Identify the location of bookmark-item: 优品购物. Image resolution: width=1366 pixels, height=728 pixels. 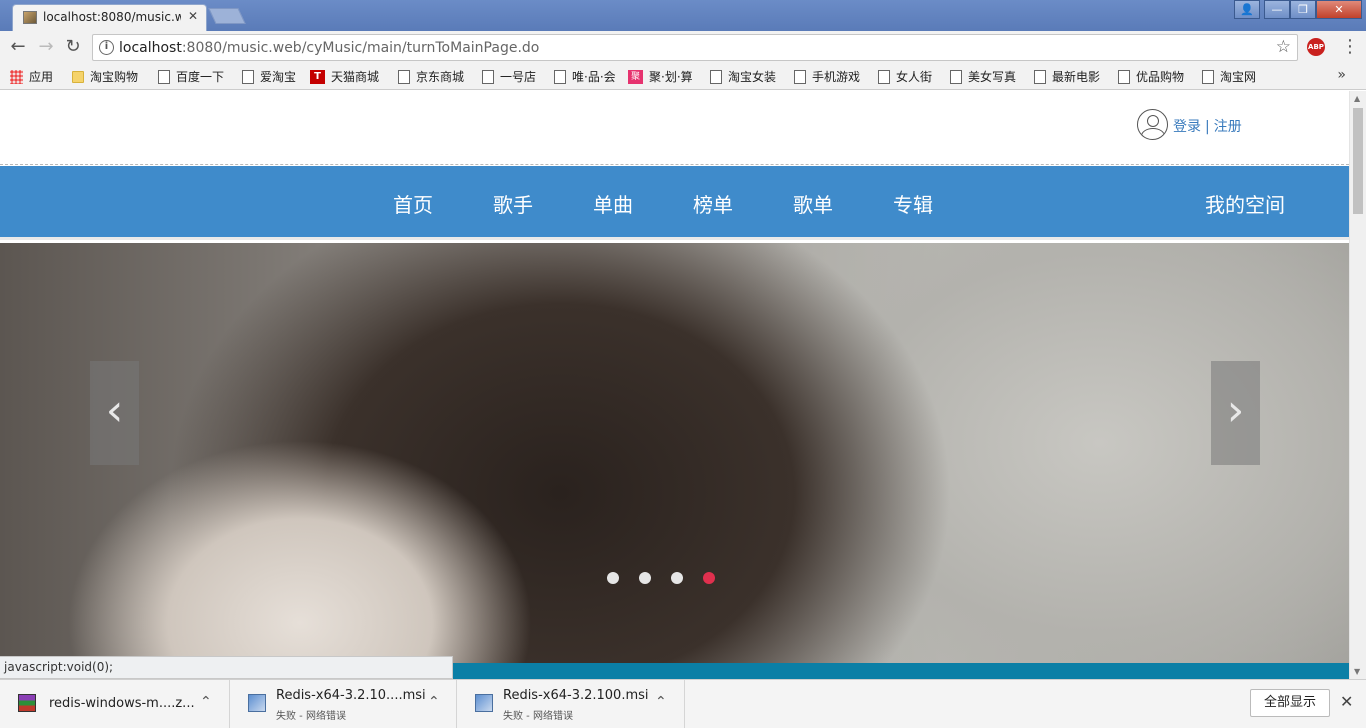
(1151, 76).